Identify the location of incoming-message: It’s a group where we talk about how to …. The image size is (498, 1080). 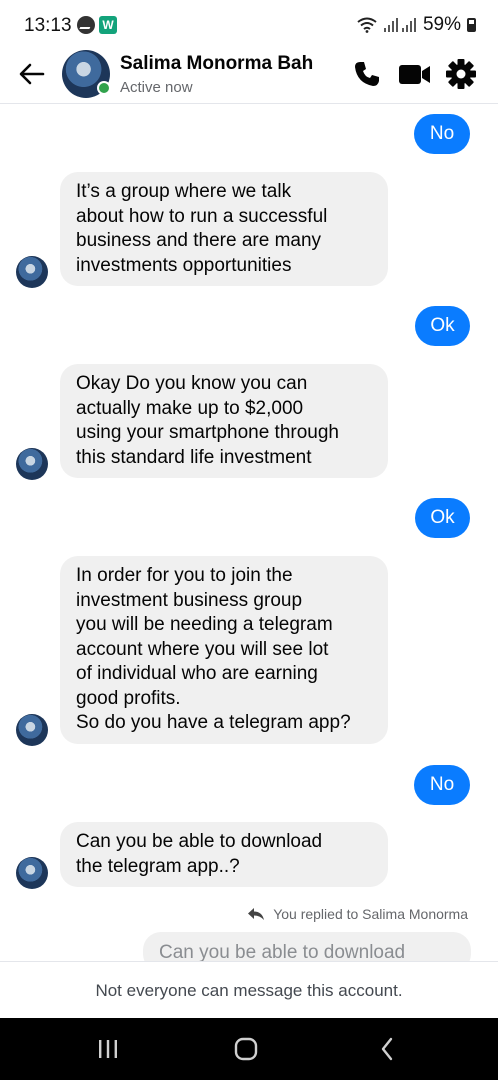
(224, 229).